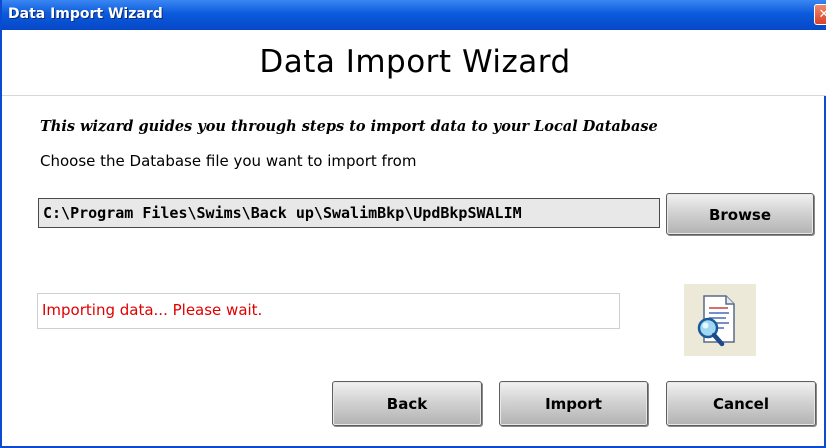 This screenshot has width=826, height=448. I want to click on close-icon: ✕, so click(822, 14).